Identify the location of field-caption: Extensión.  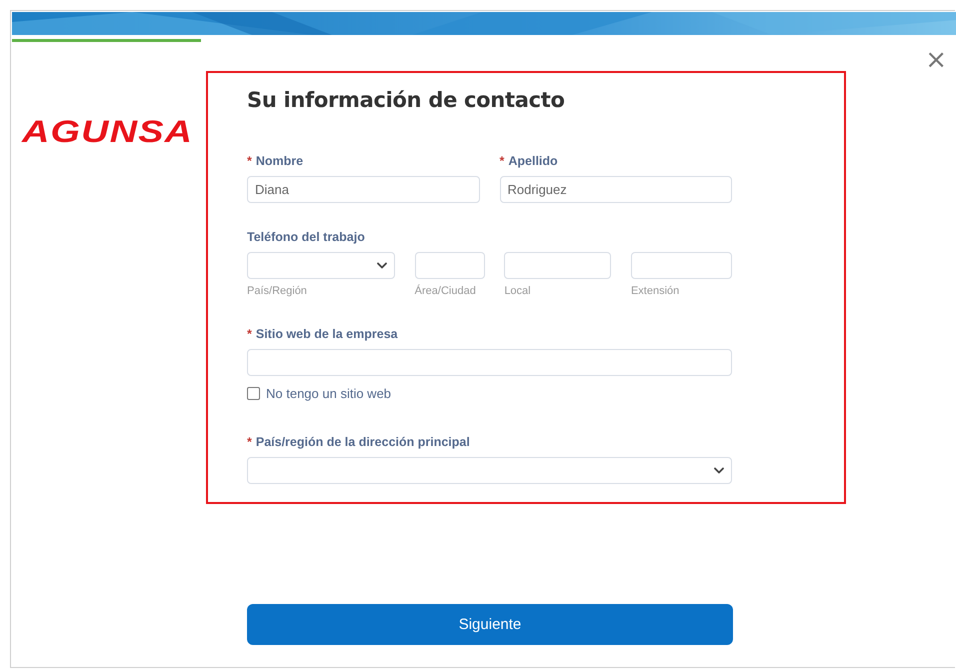
(655, 291).